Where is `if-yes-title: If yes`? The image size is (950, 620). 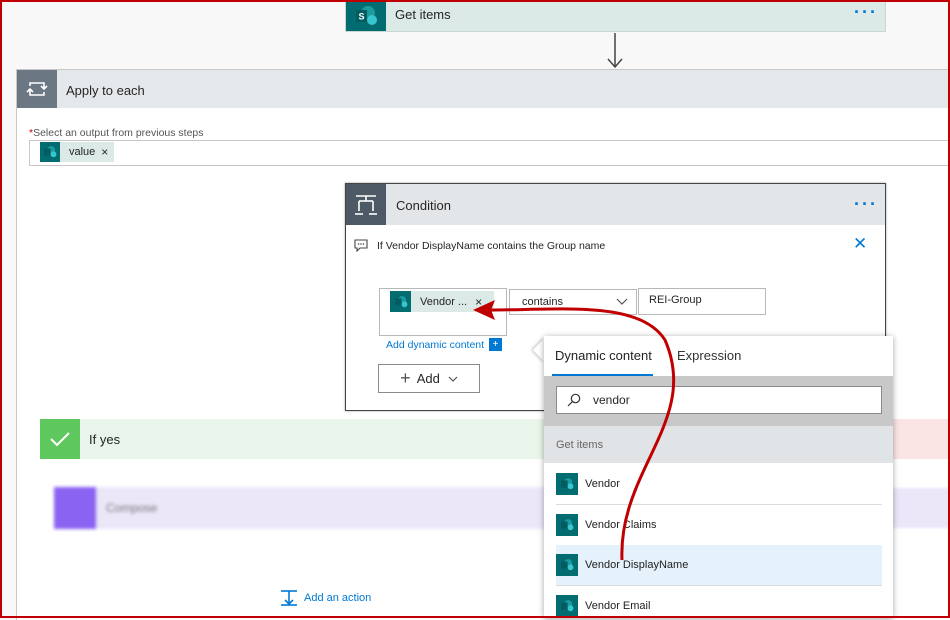 if-yes-title: If yes is located at coordinates (105, 439).